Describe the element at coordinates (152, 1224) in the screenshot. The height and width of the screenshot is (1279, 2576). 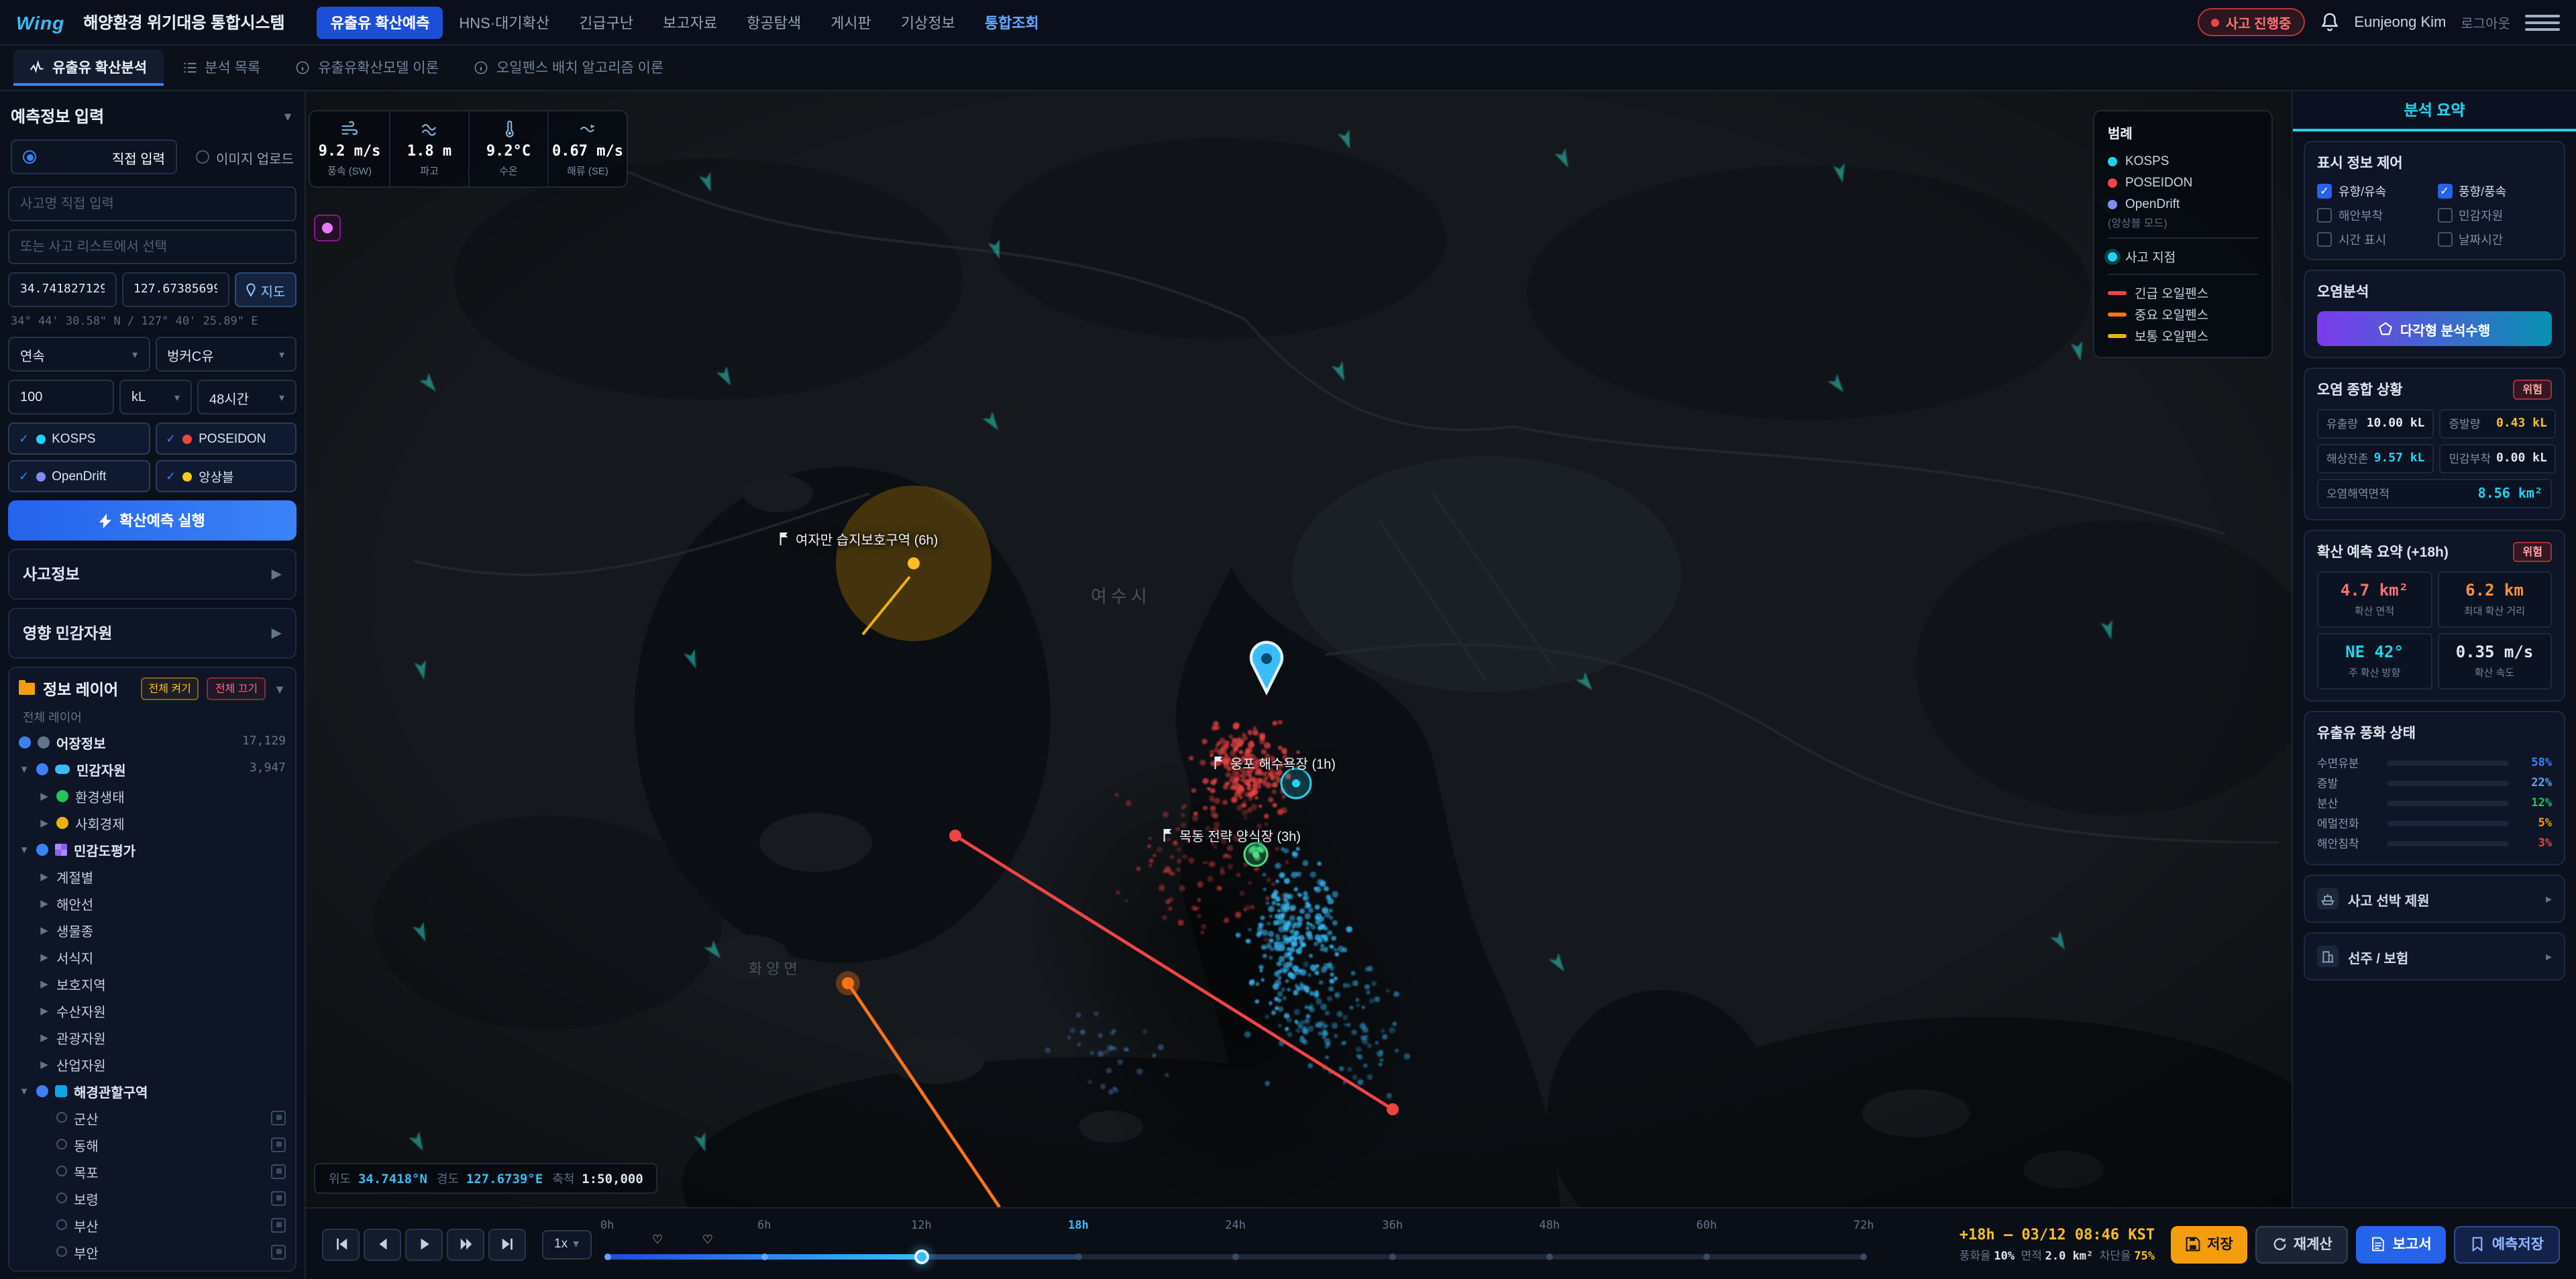
I see `layer-row-부산: 부산` at that location.